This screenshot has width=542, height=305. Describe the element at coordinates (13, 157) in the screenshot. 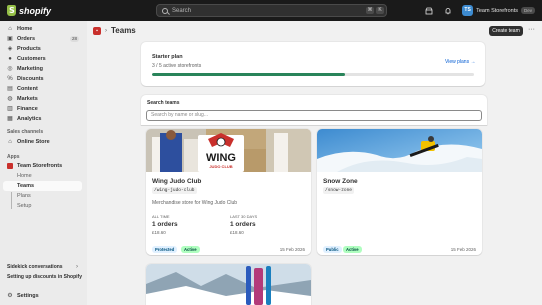

I see `apps-label: Apps` at that location.